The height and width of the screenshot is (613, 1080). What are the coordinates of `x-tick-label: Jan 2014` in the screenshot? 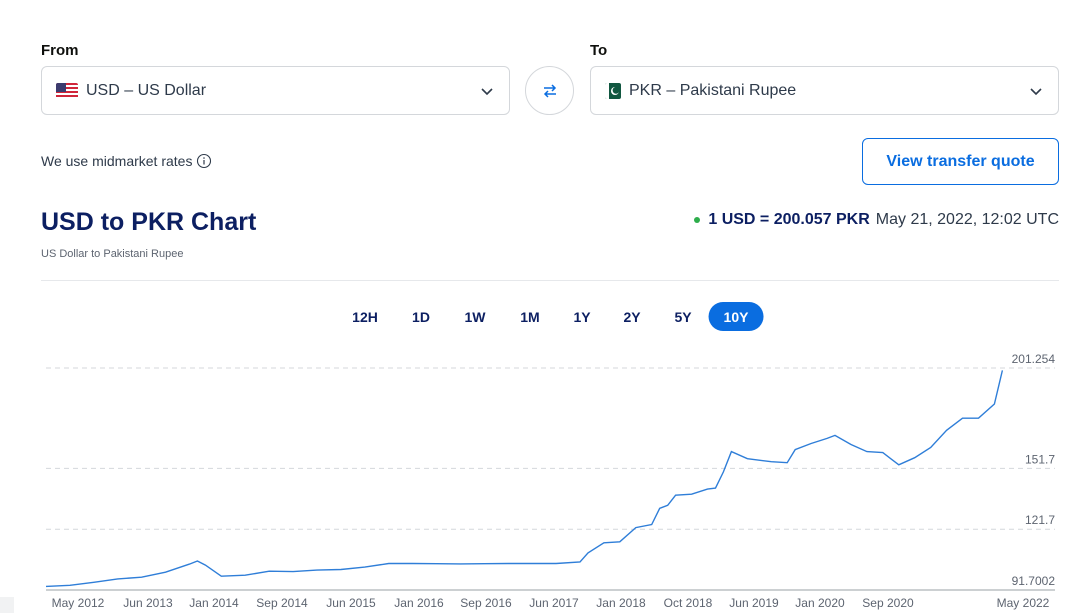 It's located at (214, 603).